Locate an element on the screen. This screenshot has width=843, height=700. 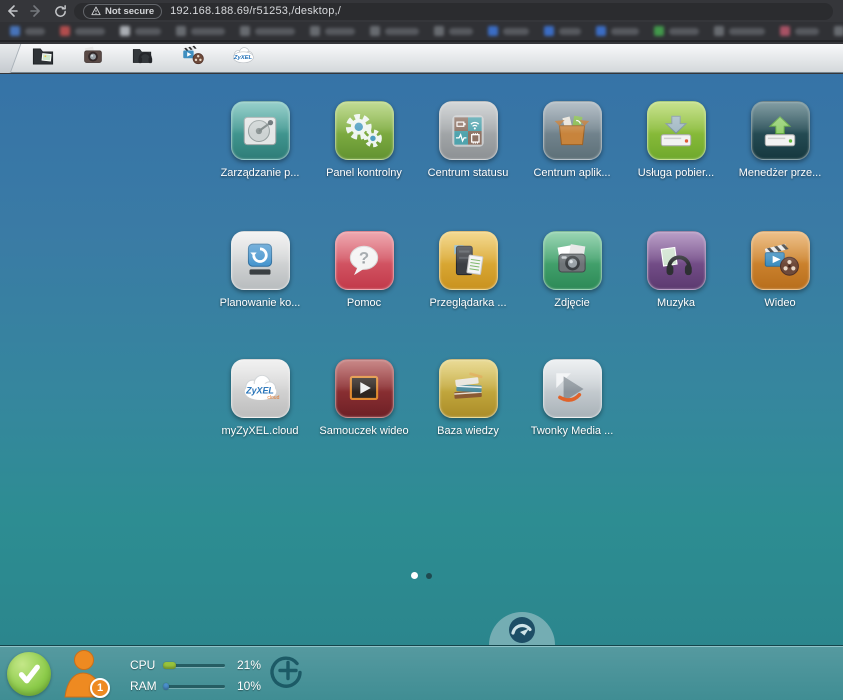
file-browser-icon is located at coordinates (468, 260).